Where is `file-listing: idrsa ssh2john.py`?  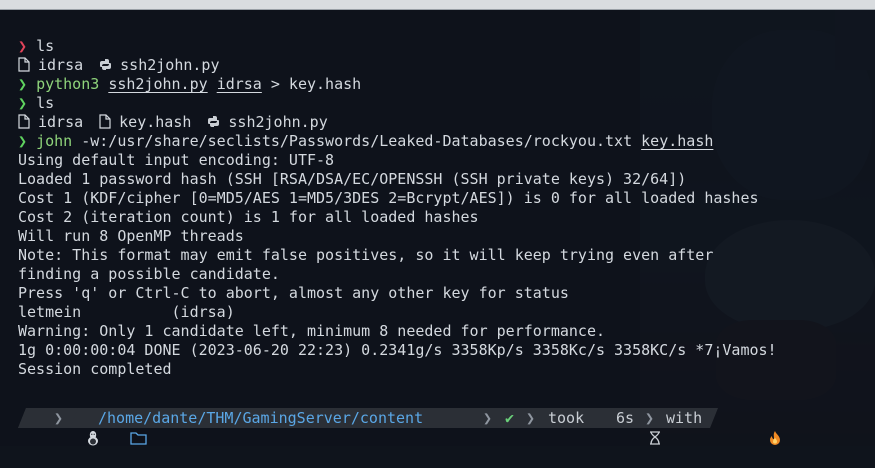
file-listing: idrsa ssh2john.py is located at coordinates (397, 65).